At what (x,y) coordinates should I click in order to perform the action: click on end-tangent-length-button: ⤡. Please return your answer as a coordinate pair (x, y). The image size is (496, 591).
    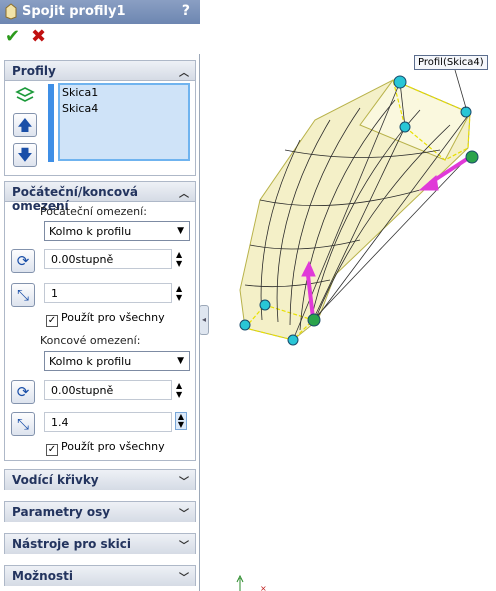
    Looking at the image, I should click on (23, 424).